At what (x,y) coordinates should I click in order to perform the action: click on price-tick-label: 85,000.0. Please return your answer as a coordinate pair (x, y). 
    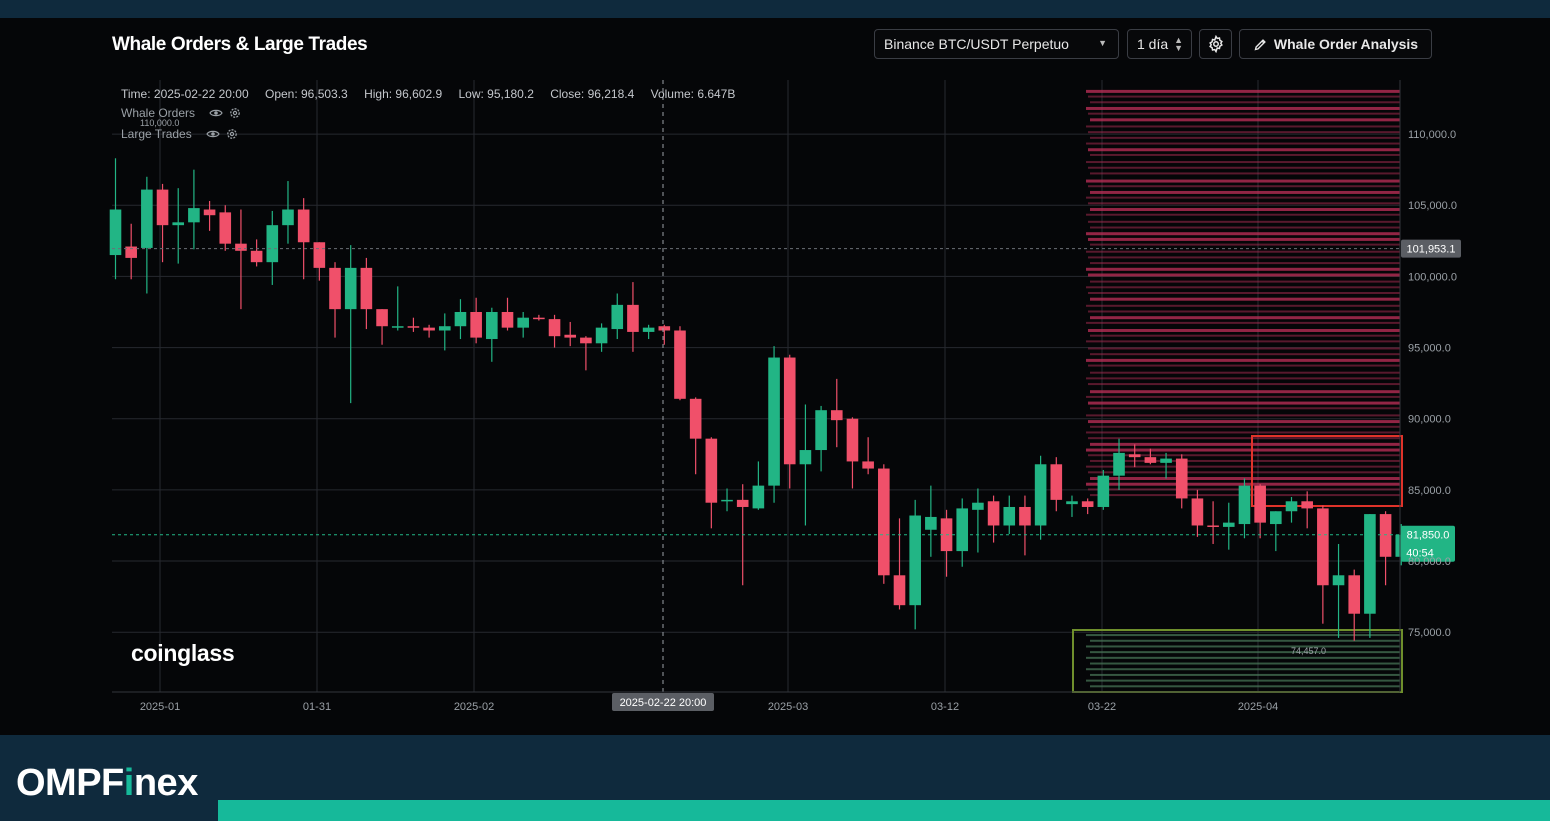
    Looking at the image, I should click on (1429, 491).